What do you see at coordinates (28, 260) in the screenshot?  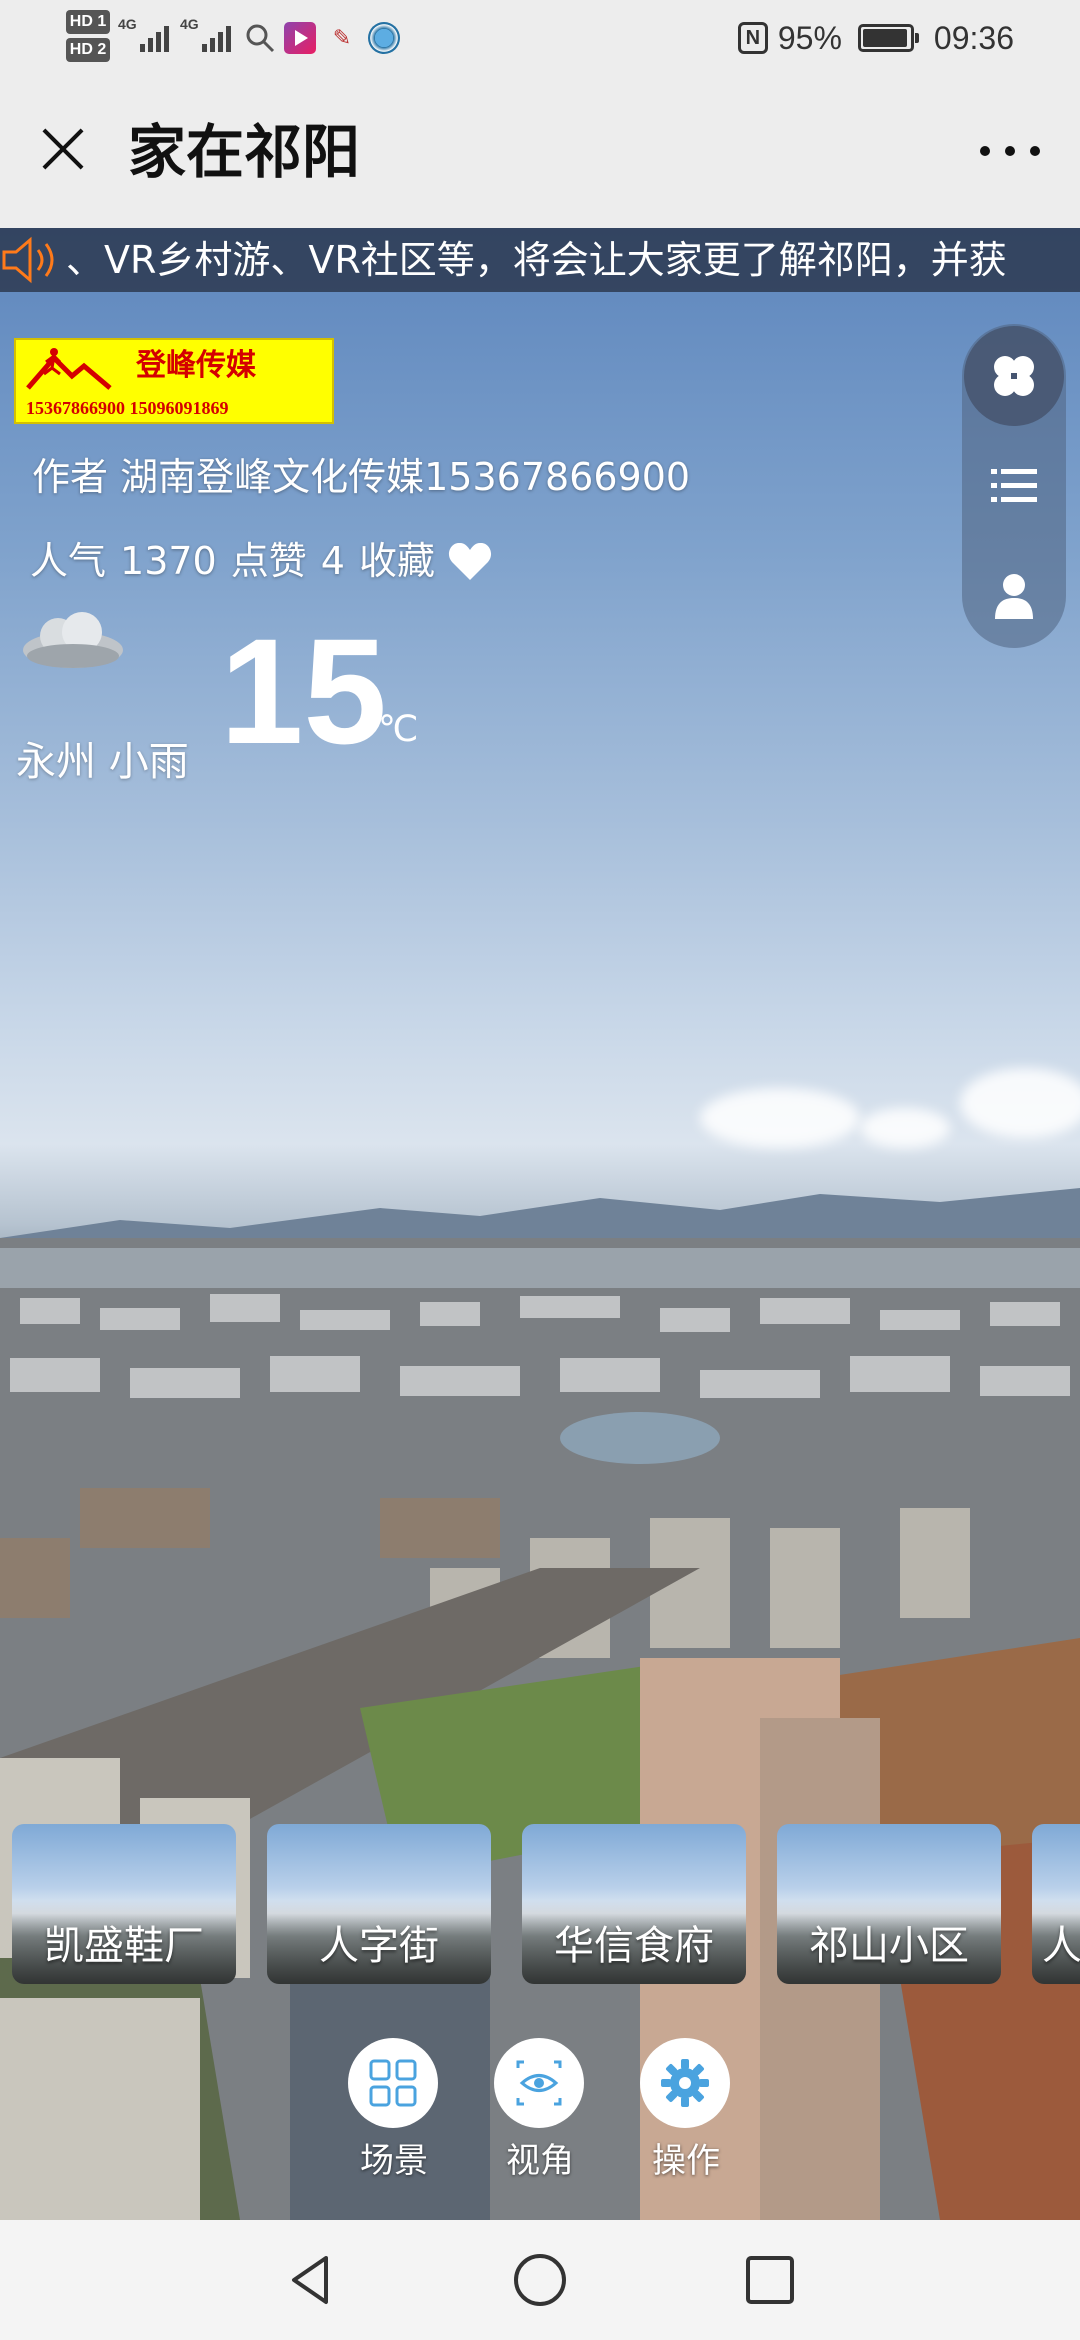 I see `speaker-icon` at bounding box center [28, 260].